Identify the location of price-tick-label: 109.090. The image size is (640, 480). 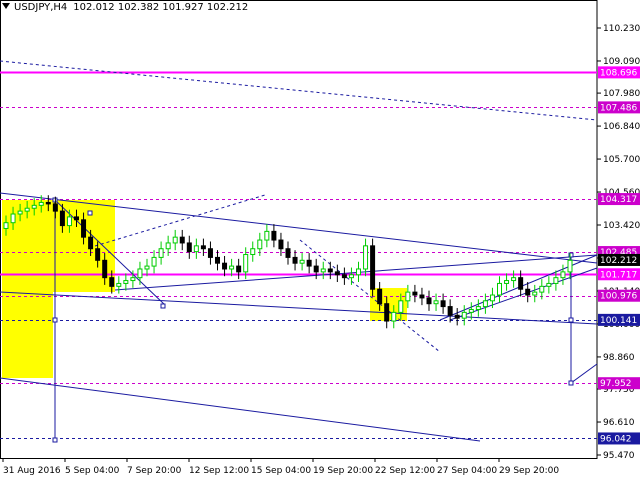
(621, 62).